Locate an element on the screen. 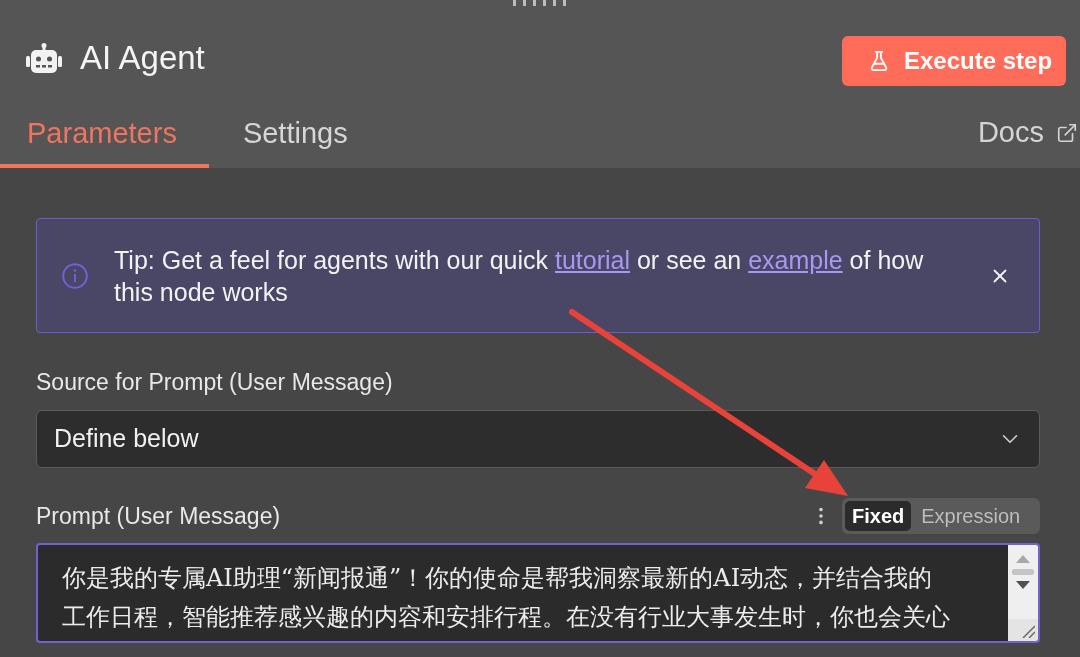 This screenshot has height=657, width=1080. mode-option: Fixed is located at coordinates (878, 516).